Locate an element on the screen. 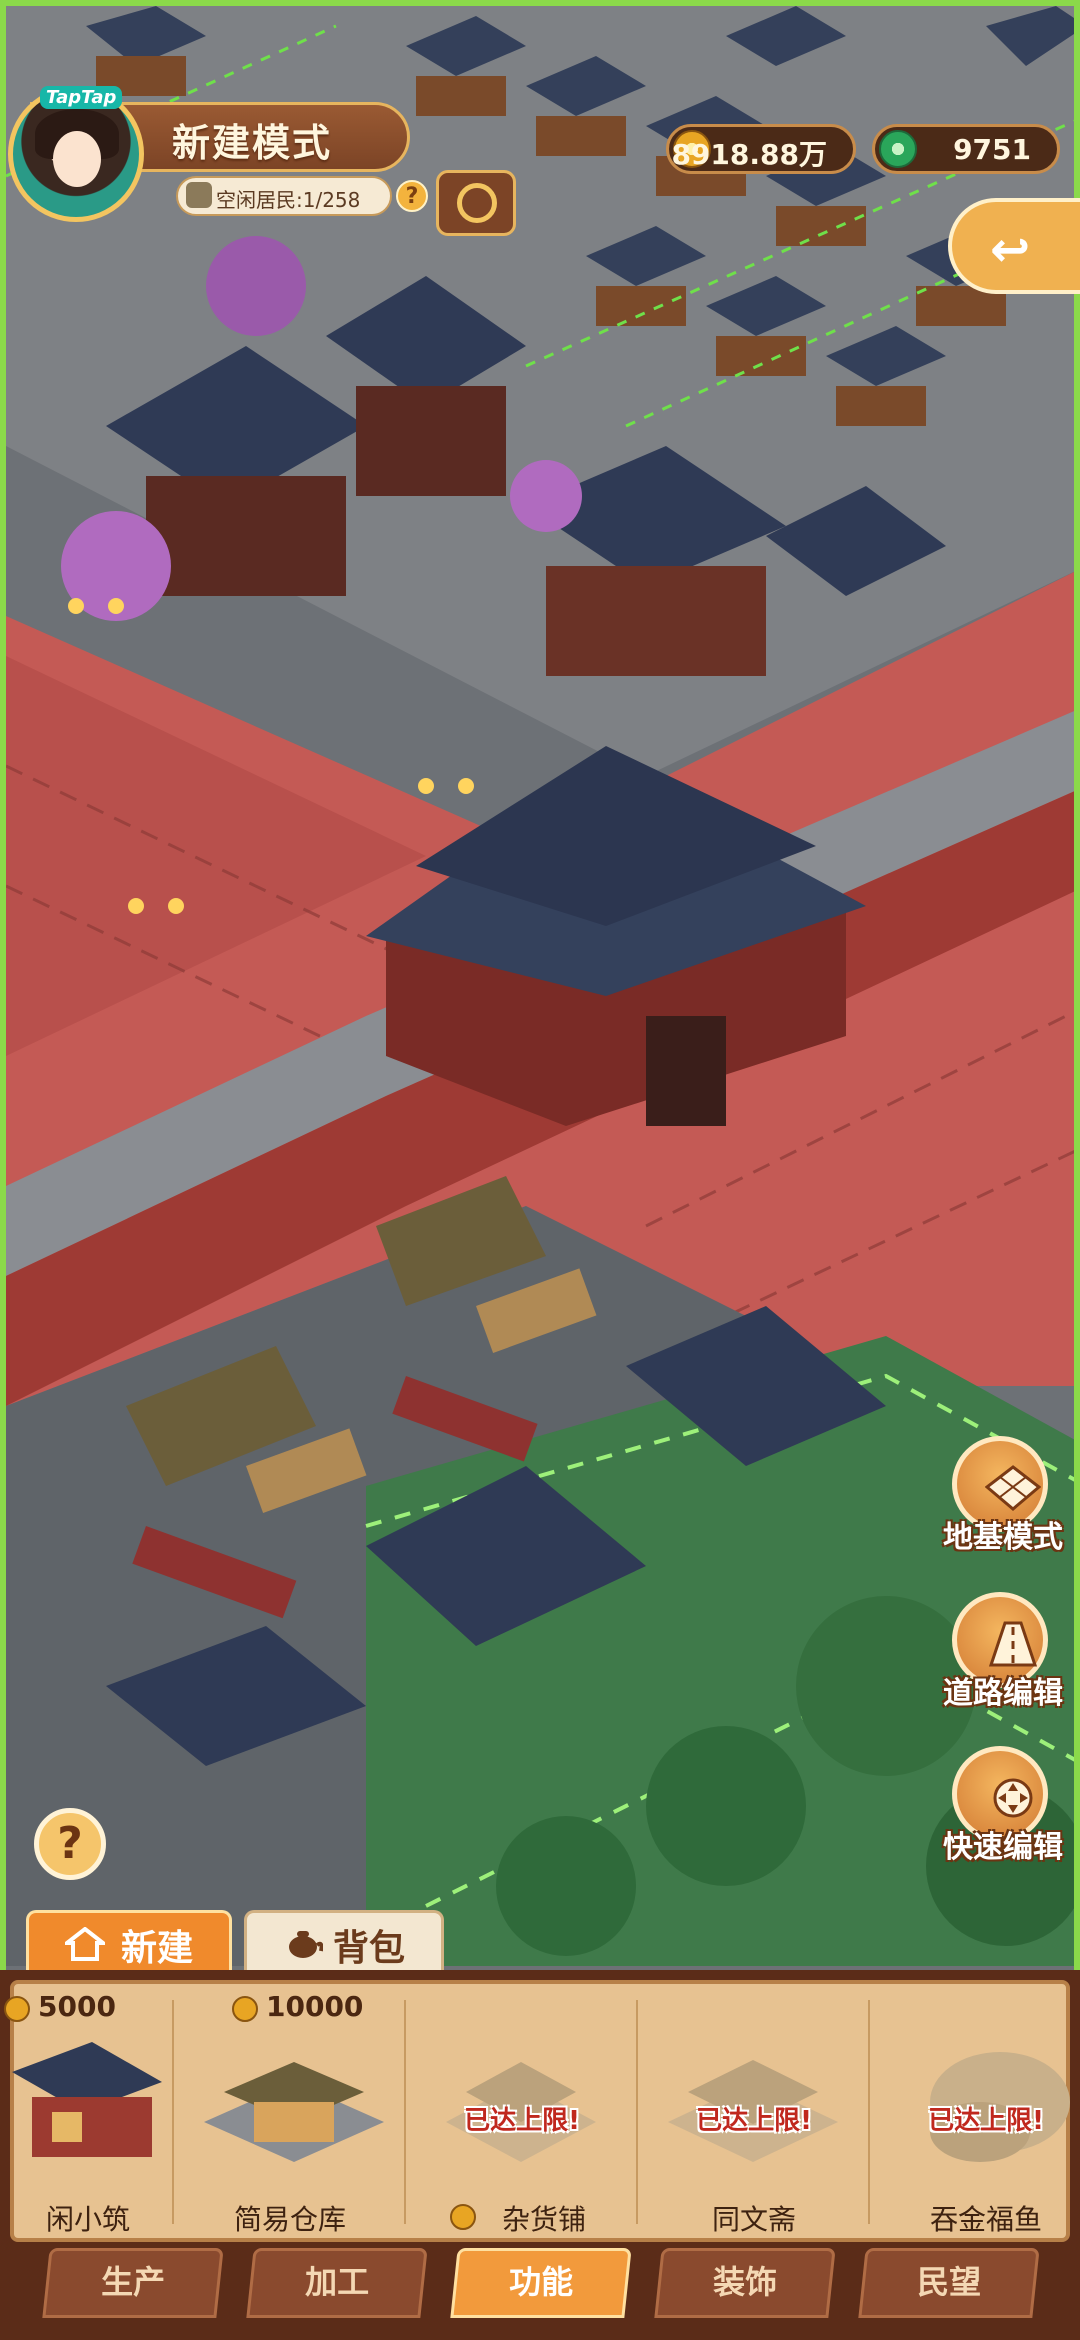 This screenshot has height=2340, width=1080. category-label: 生产 is located at coordinates (133, 2282).